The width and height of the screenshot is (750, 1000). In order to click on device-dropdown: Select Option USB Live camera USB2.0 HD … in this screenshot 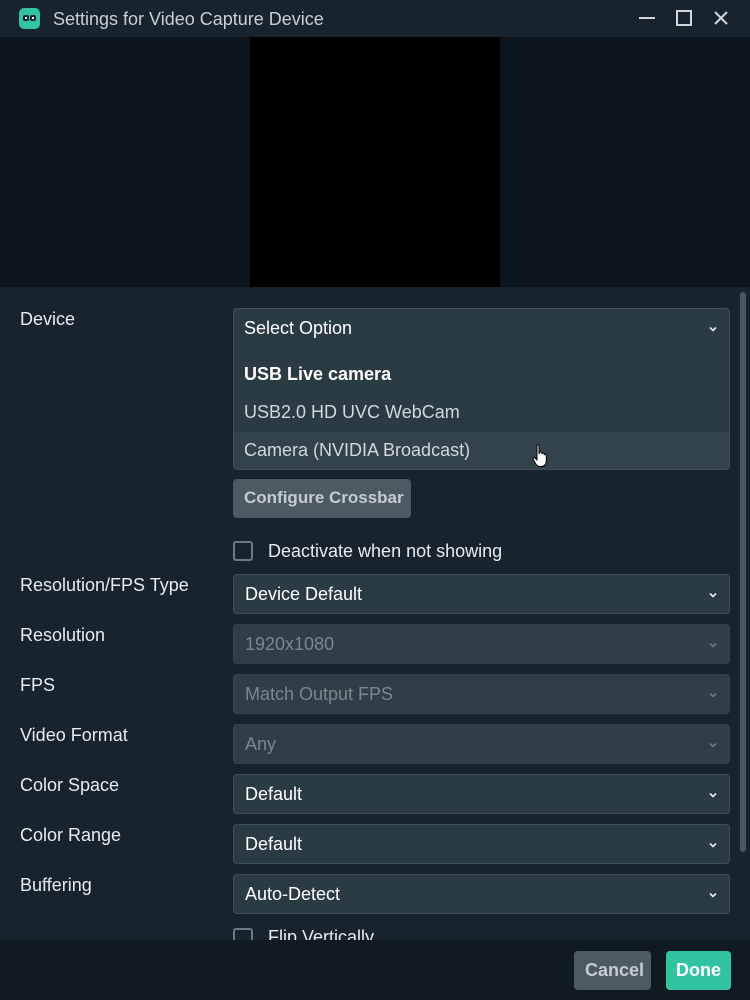, I will do `click(481, 389)`.